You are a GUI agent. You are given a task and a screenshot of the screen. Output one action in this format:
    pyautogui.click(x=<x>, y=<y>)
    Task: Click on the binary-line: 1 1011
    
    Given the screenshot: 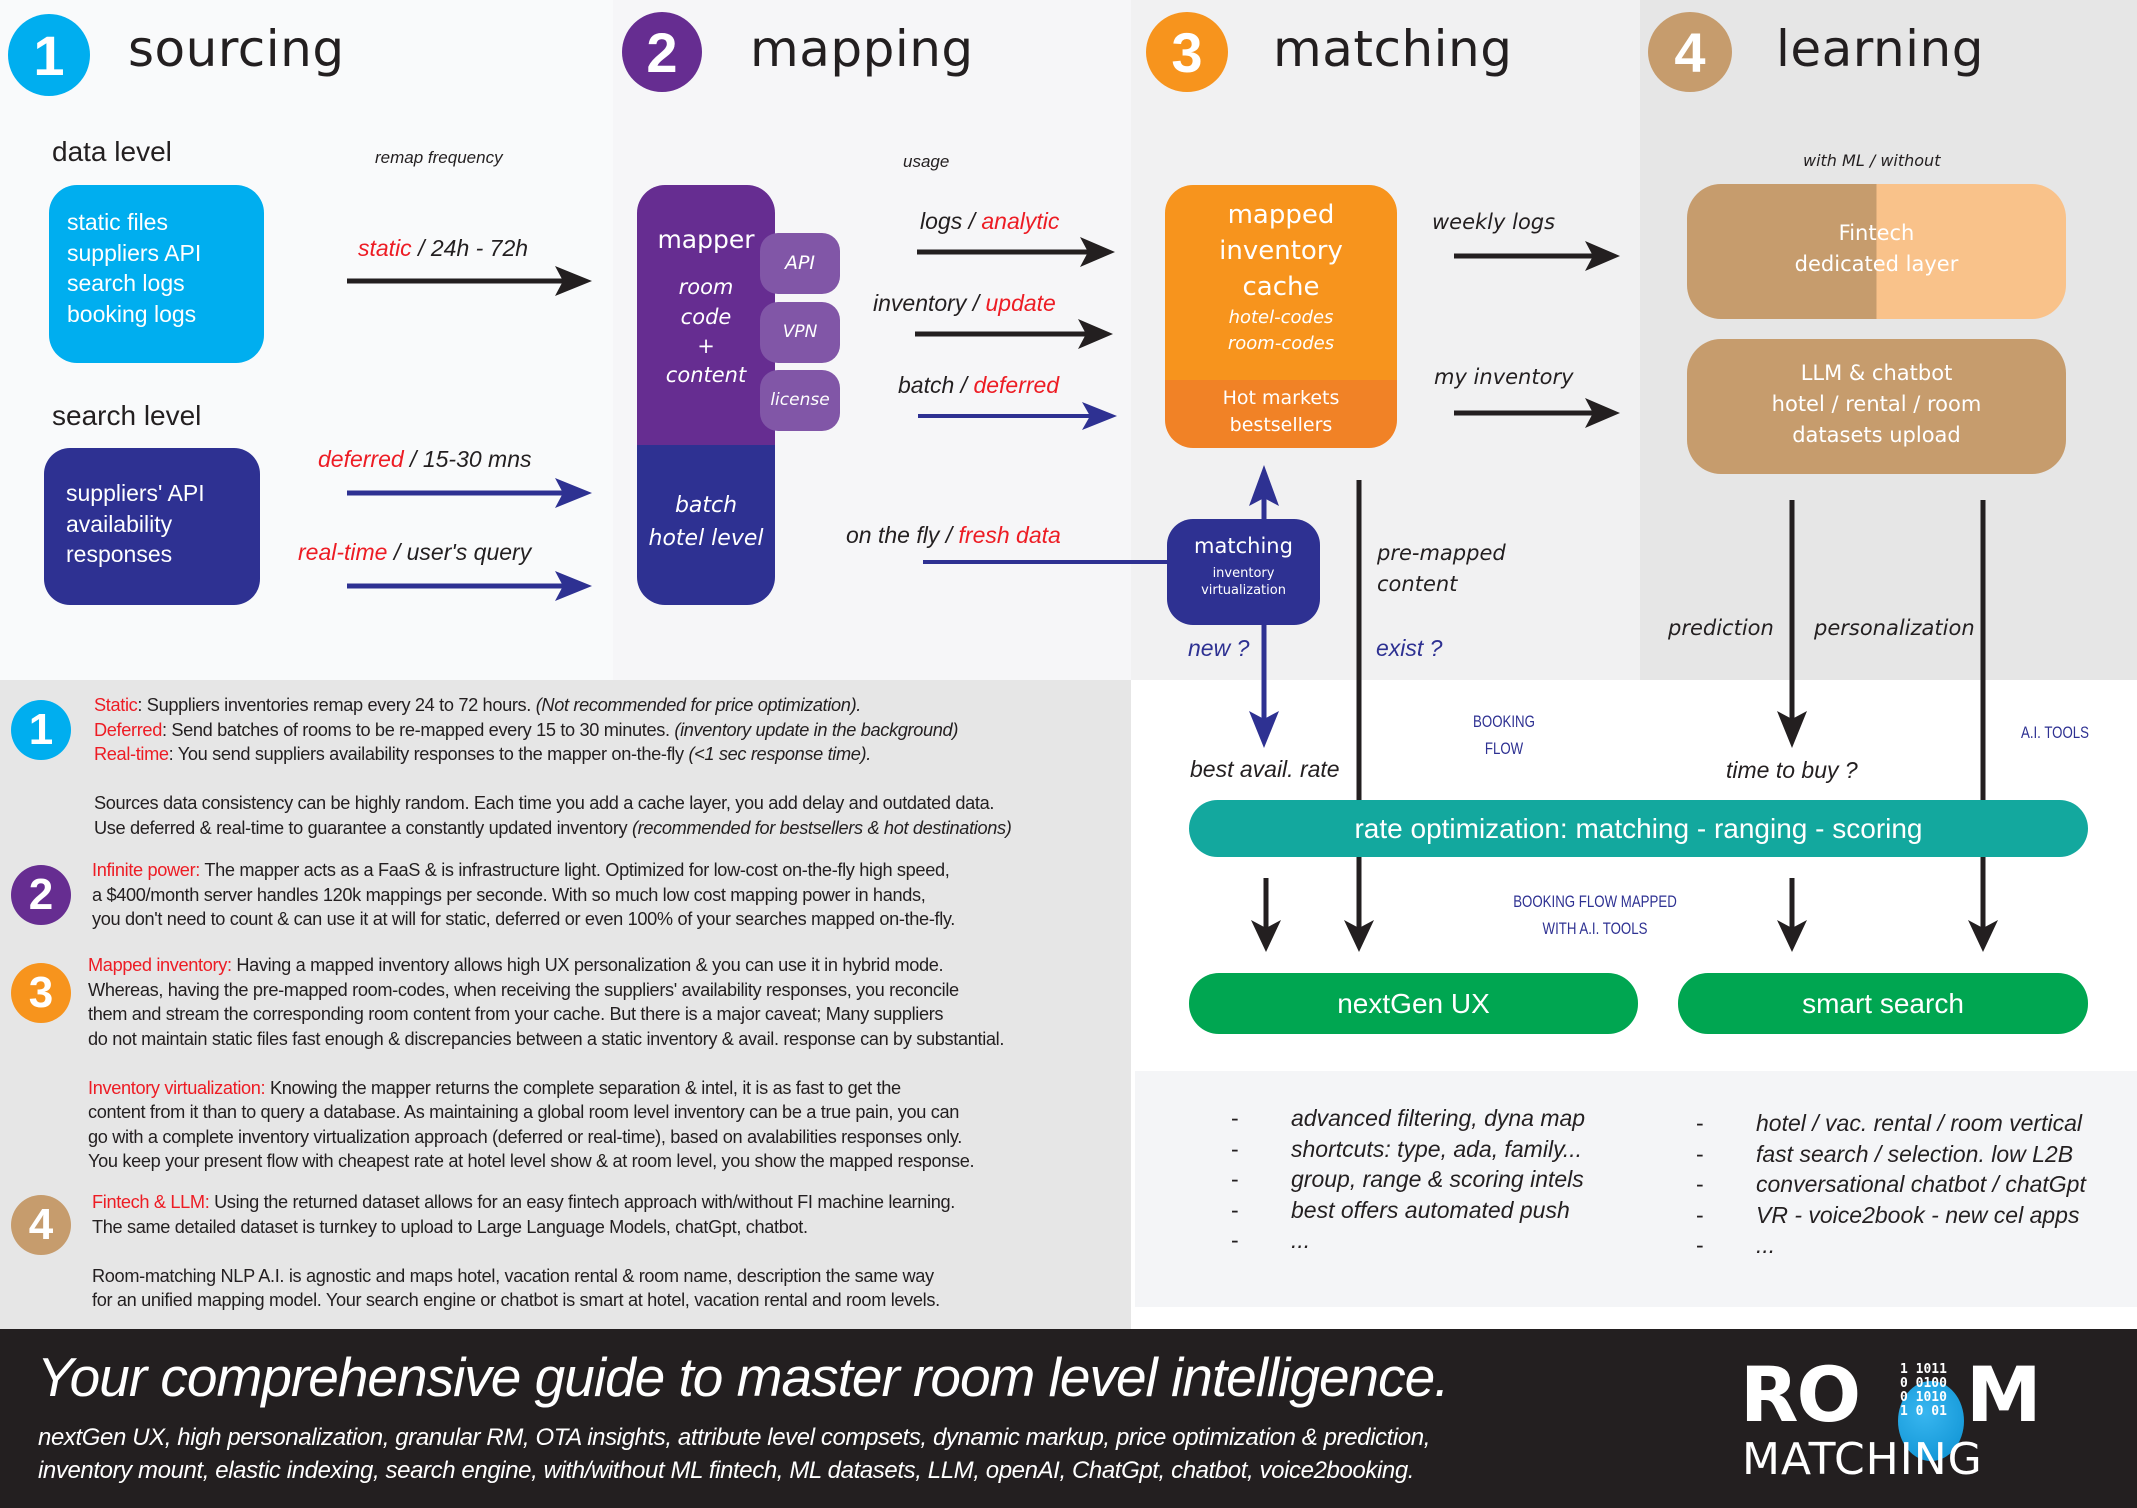 What is the action you would take?
    pyautogui.click(x=1923, y=1369)
    